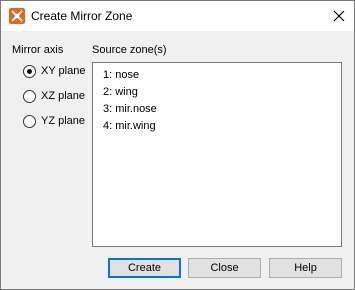  I want to click on title-bar: Create Mirror Zone, so click(177, 16).